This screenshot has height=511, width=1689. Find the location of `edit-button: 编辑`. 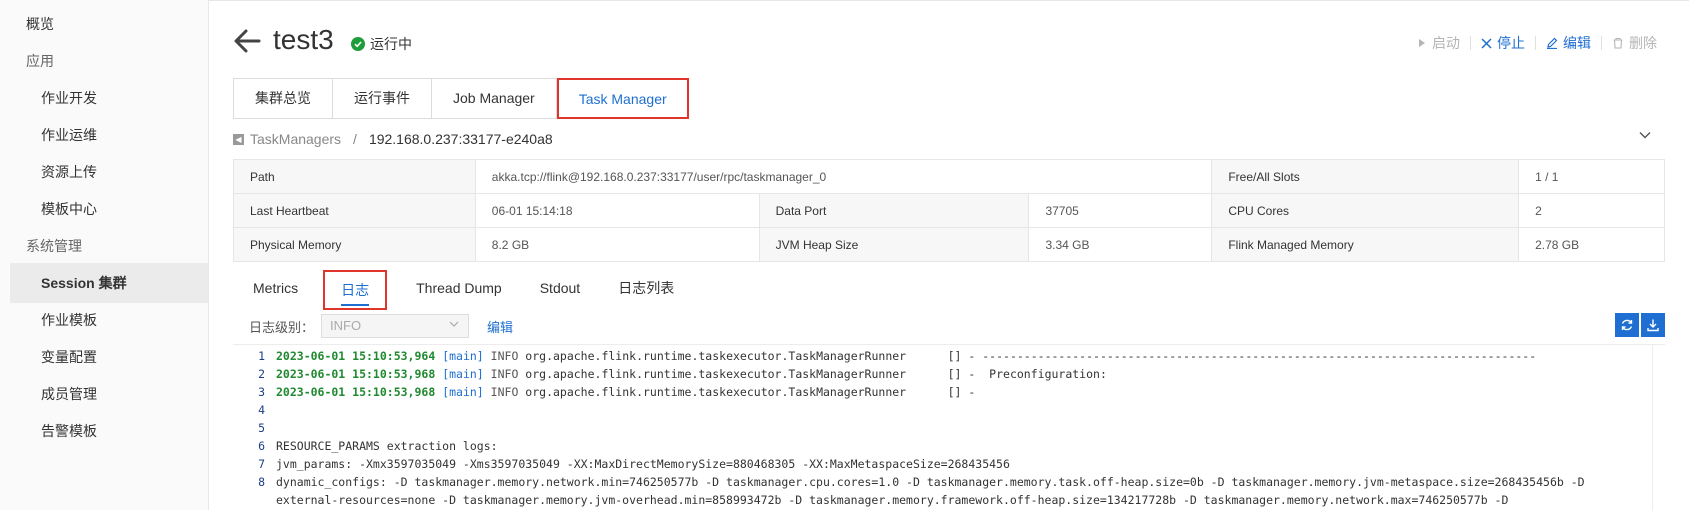

edit-button: 编辑 is located at coordinates (1568, 43).